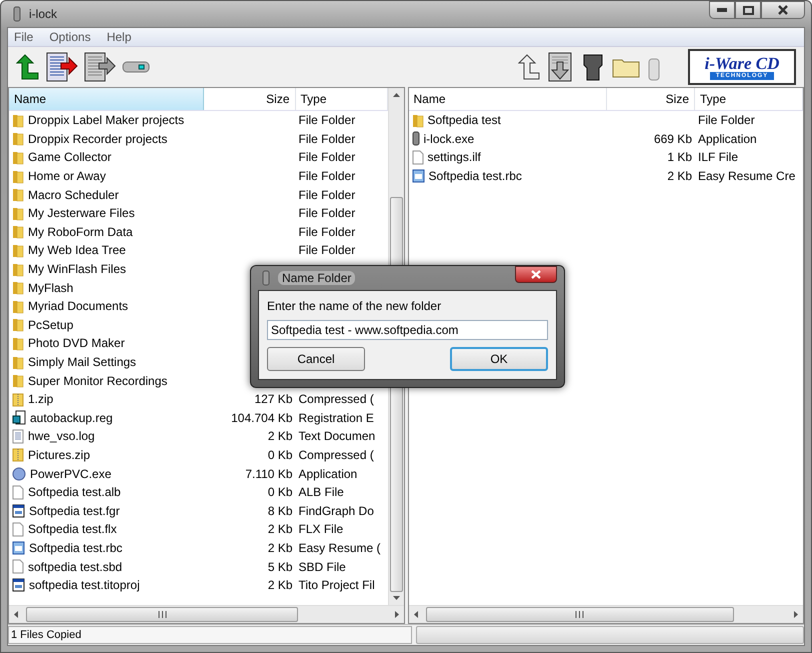 The height and width of the screenshot is (653, 812). I want to click on file-type: Text Documen, so click(337, 436).